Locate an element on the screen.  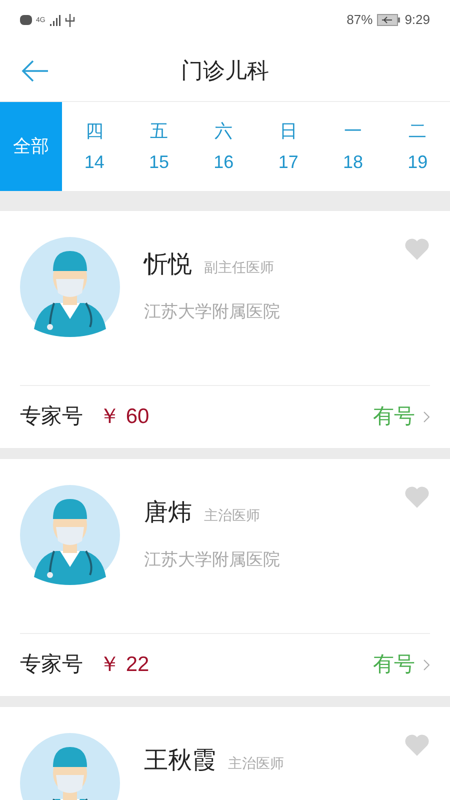
date-tab: 日 17 is located at coordinates (288, 146).